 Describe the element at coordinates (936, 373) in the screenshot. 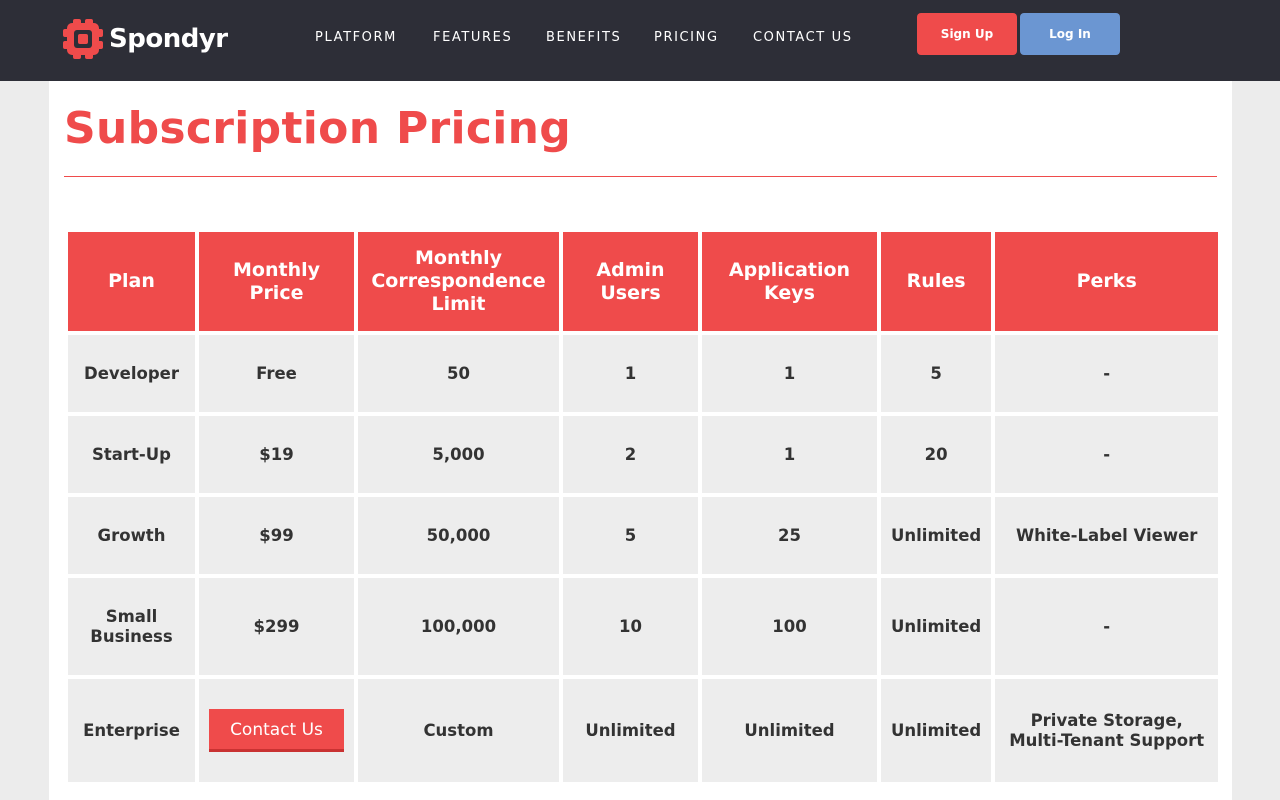

I see `rules: 5` at that location.